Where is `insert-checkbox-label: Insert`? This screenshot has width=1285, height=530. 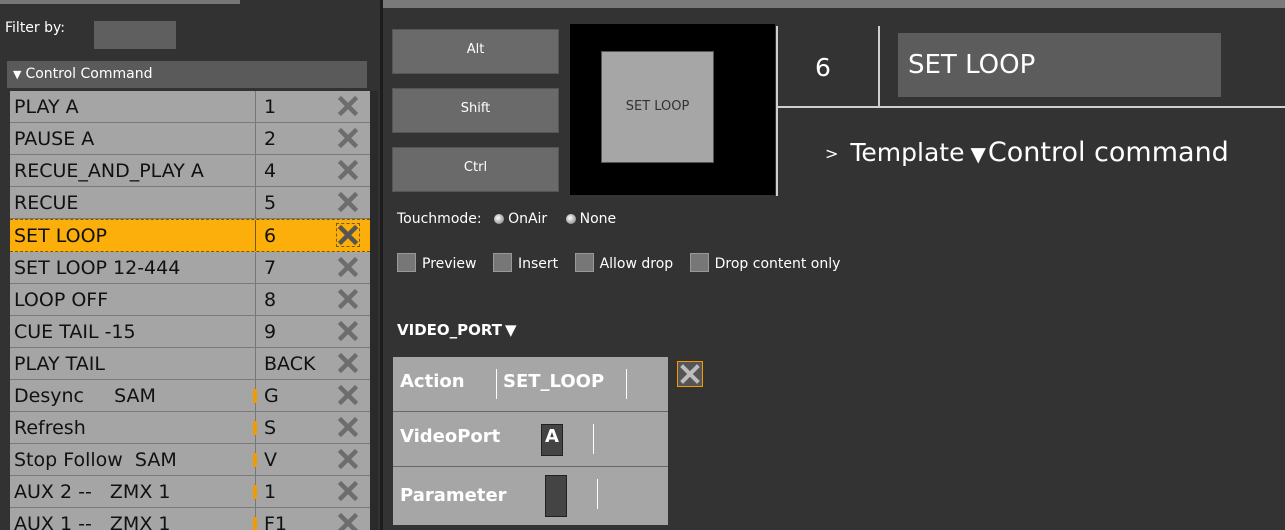
insert-checkbox-label: Insert is located at coordinates (538, 264).